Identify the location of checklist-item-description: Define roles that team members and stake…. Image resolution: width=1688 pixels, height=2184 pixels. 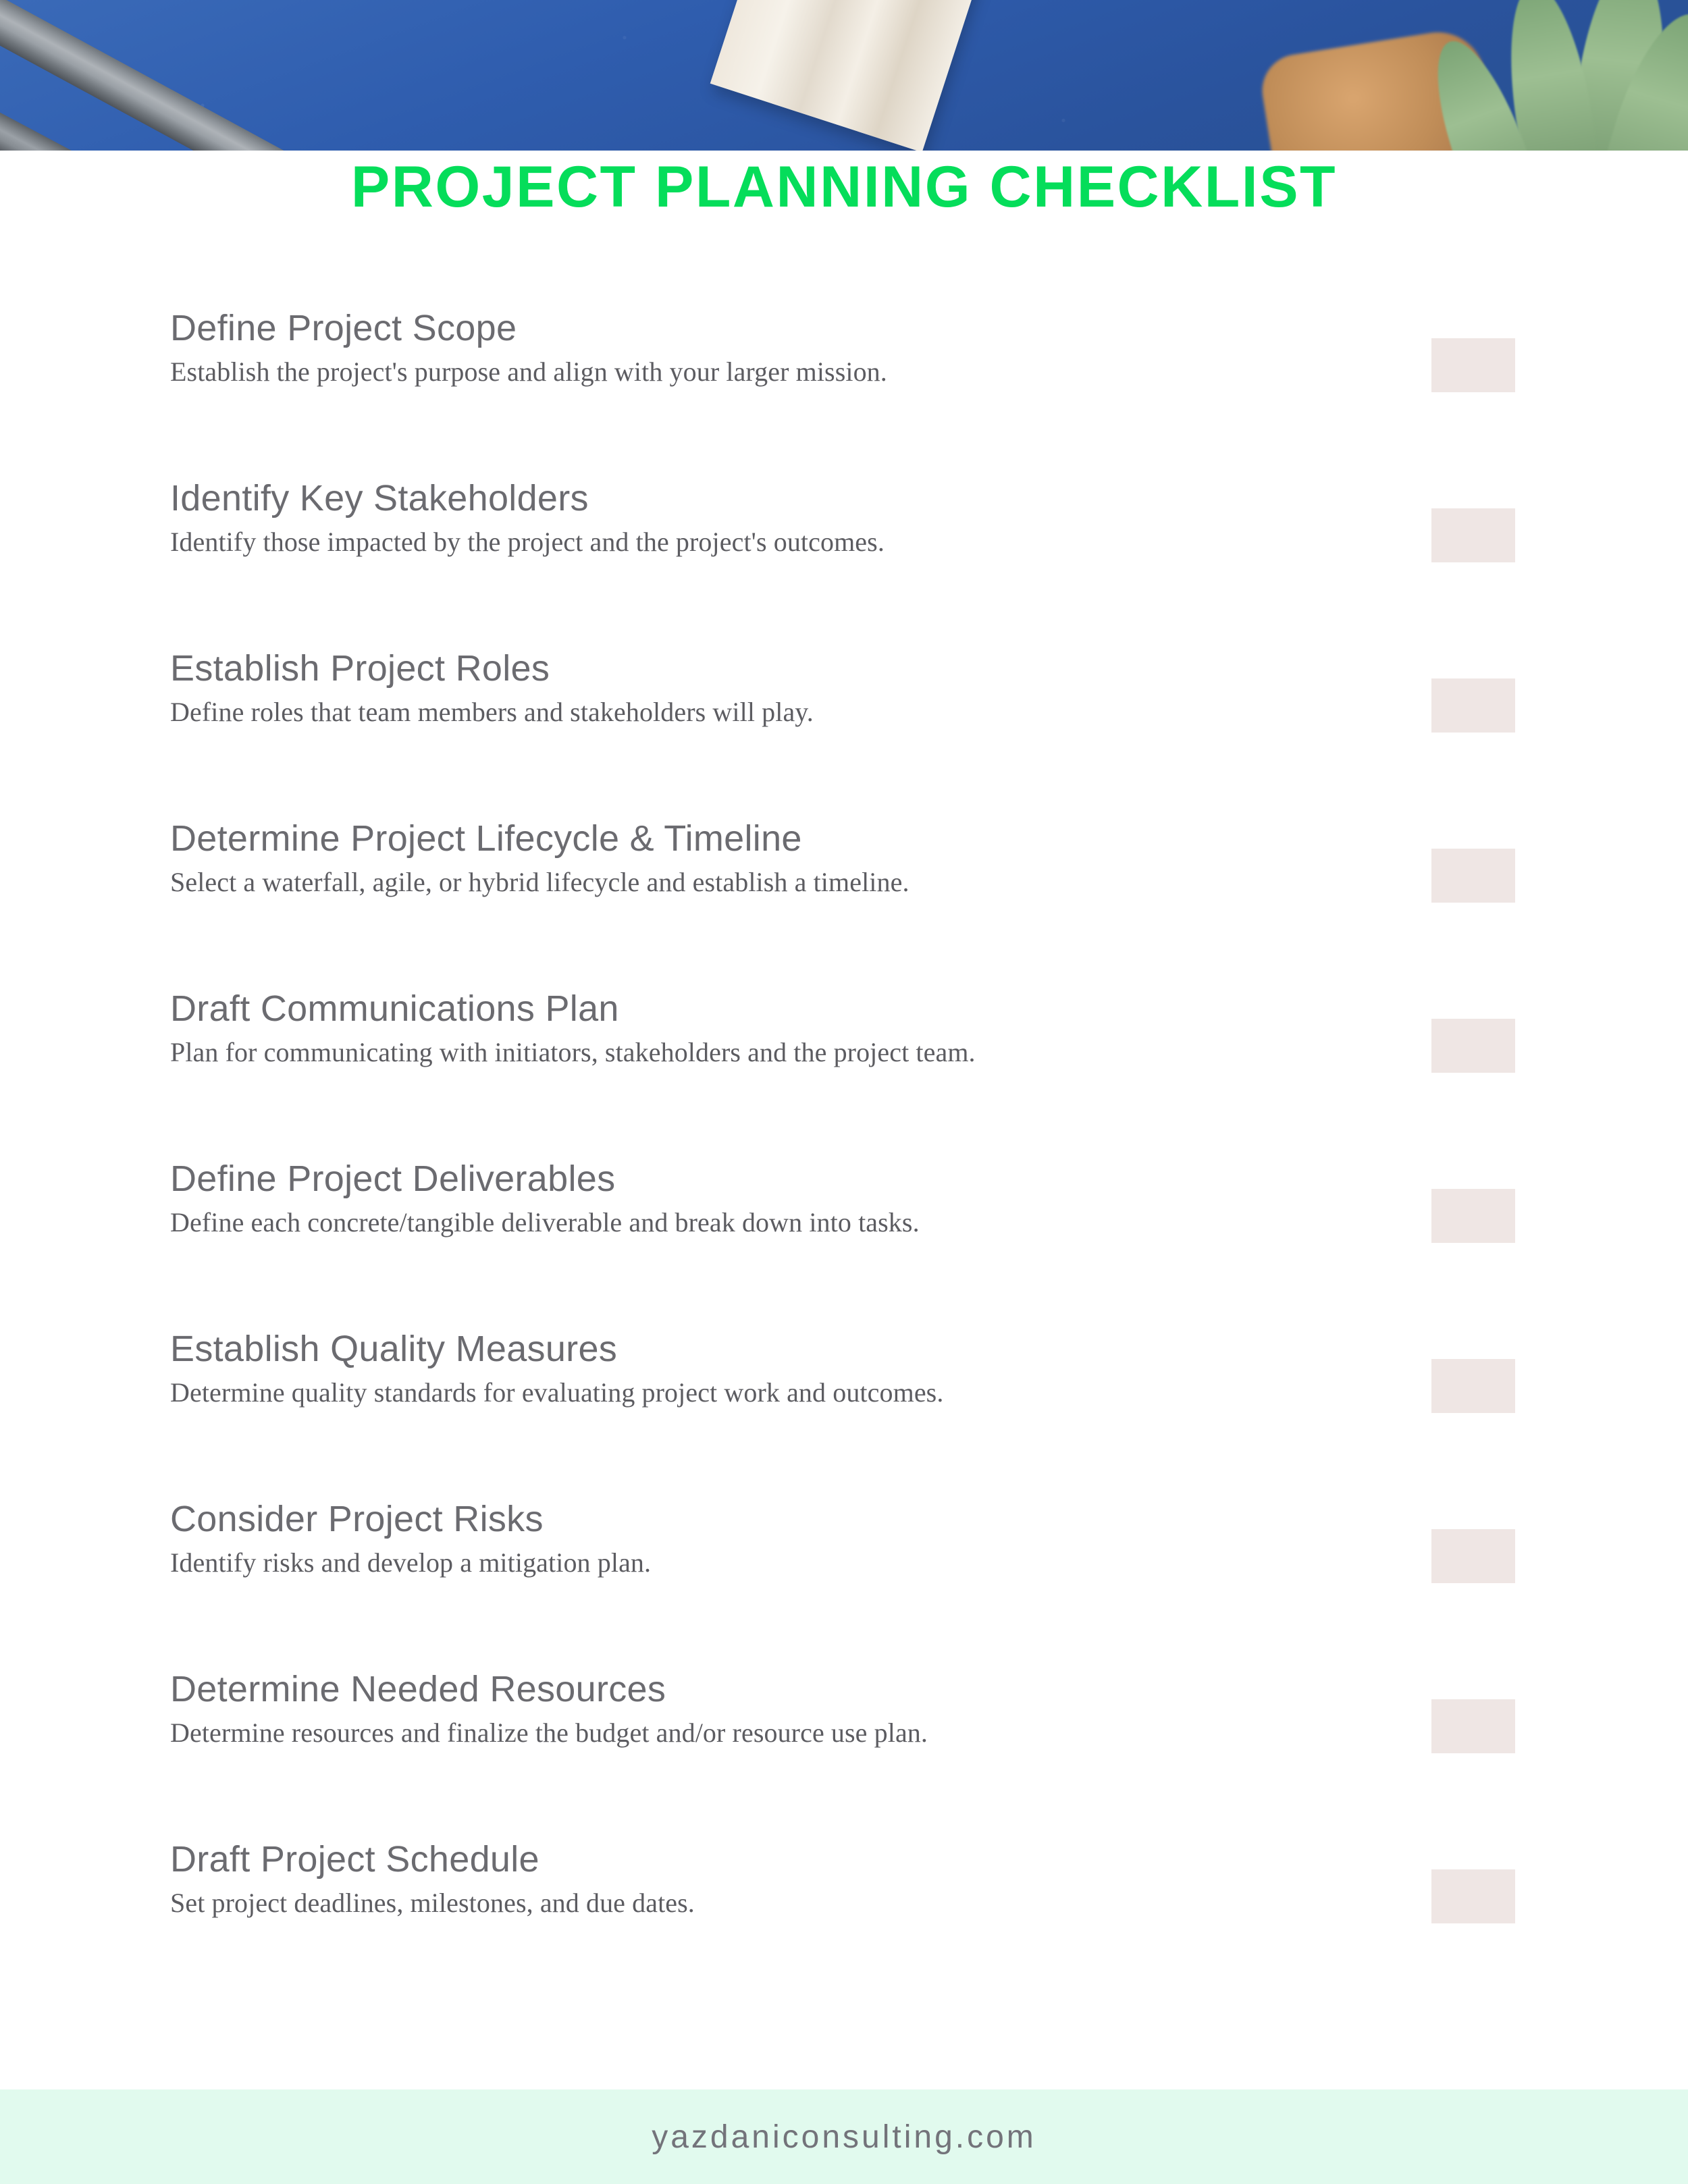
(492, 712).